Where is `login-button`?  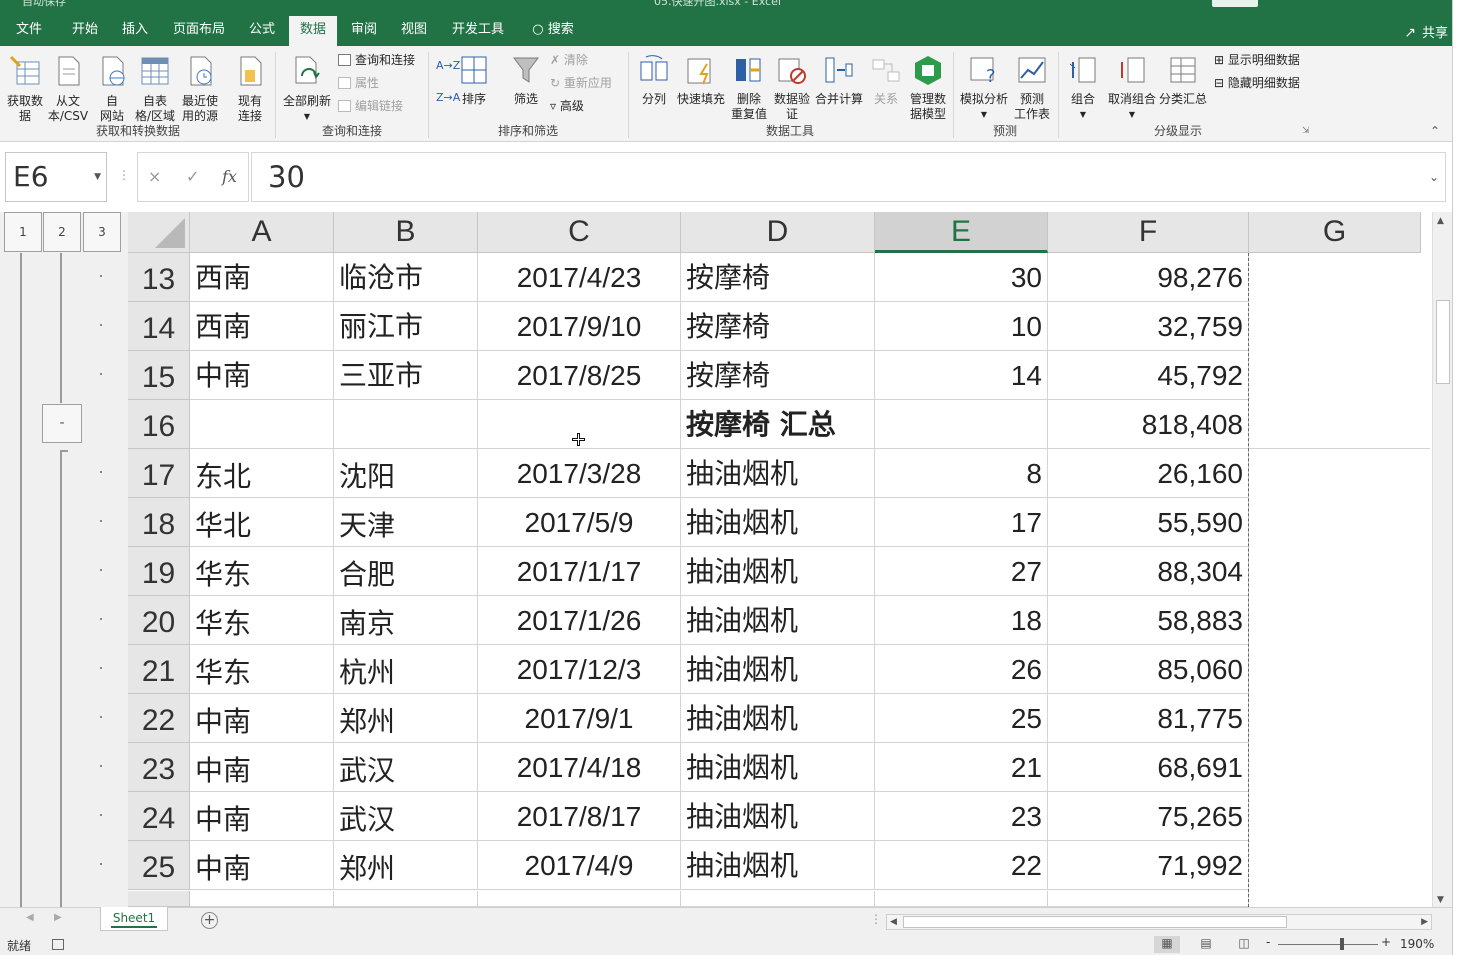 login-button is located at coordinates (1235, 3).